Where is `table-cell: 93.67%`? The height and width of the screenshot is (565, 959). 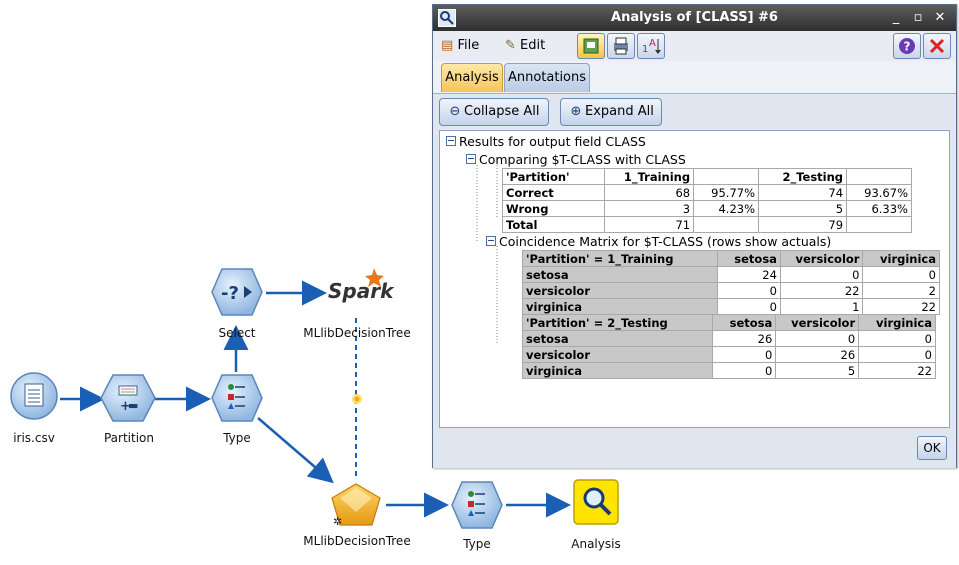 table-cell: 93.67% is located at coordinates (879, 192).